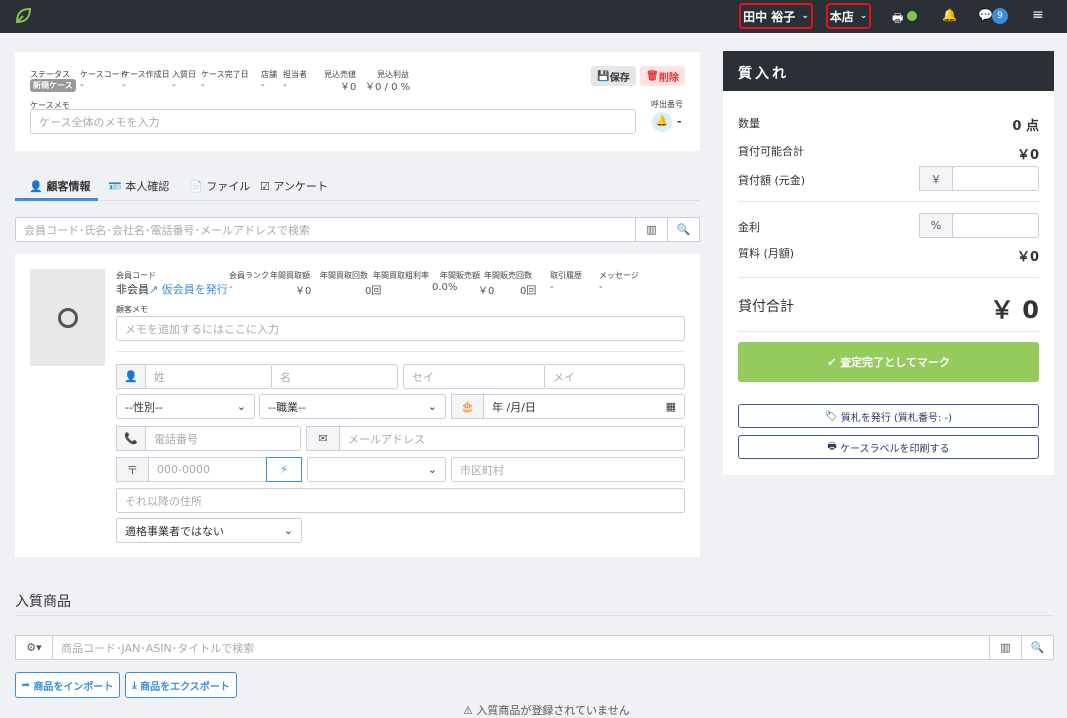 This screenshot has height=718, width=1067. What do you see at coordinates (1037, 647) in the screenshot?
I see `item-search-button: 🔍` at bounding box center [1037, 647].